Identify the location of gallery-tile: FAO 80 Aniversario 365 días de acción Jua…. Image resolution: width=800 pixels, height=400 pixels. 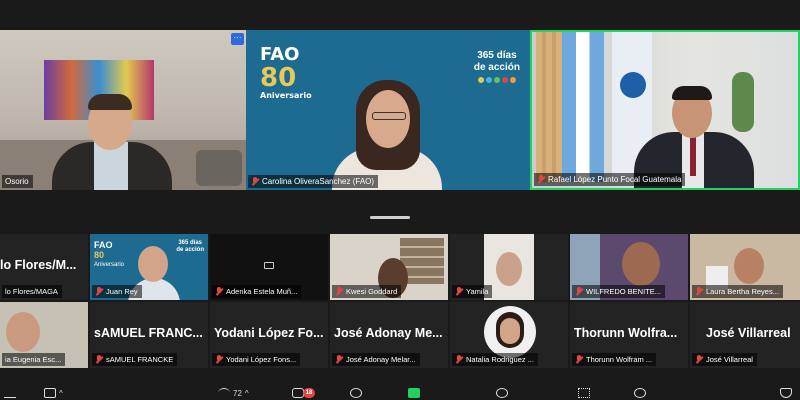
(149, 267).